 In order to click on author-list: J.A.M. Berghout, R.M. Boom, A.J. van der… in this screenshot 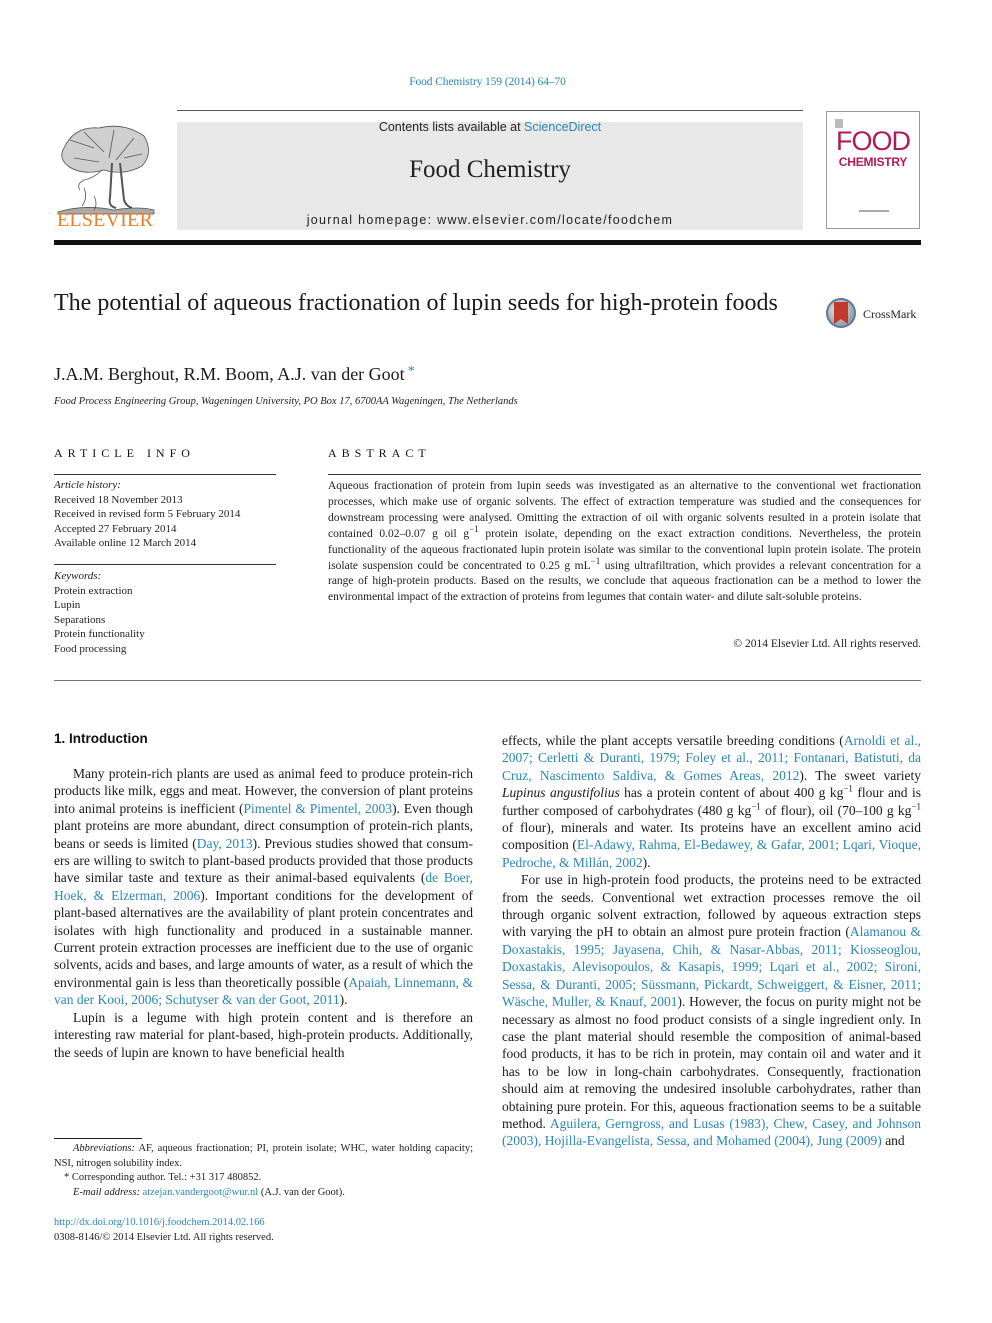, I will do `click(234, 374)`.